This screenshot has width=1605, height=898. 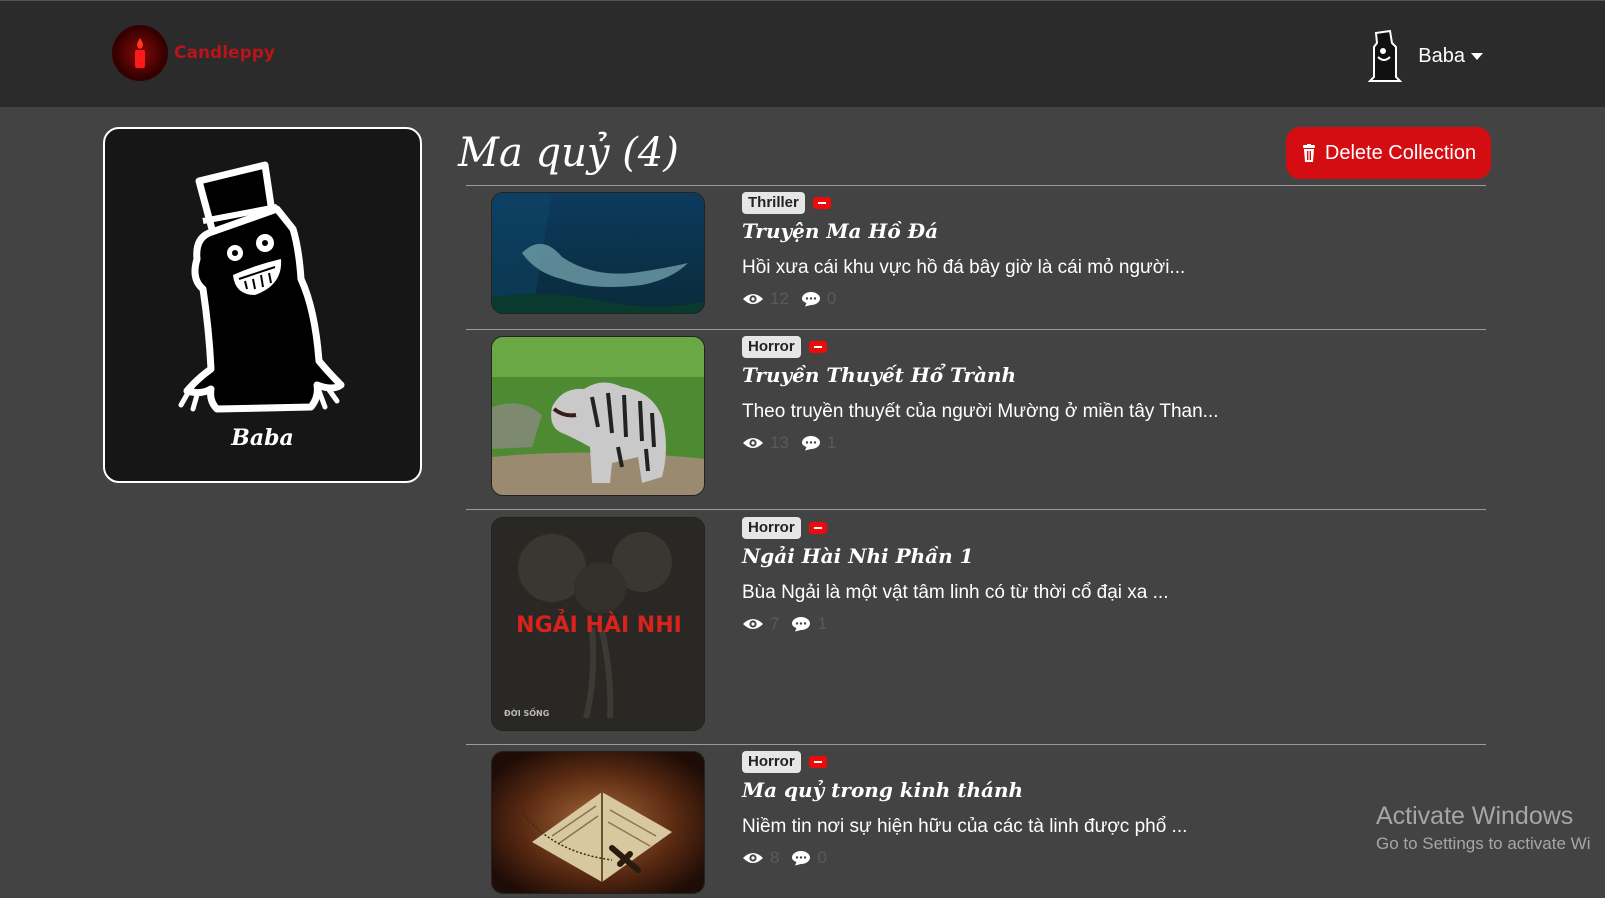 What do you see at coordinates (262, 305) in the screenshot?
I see `profile-card: Baba` at bounding box center [262, 305].